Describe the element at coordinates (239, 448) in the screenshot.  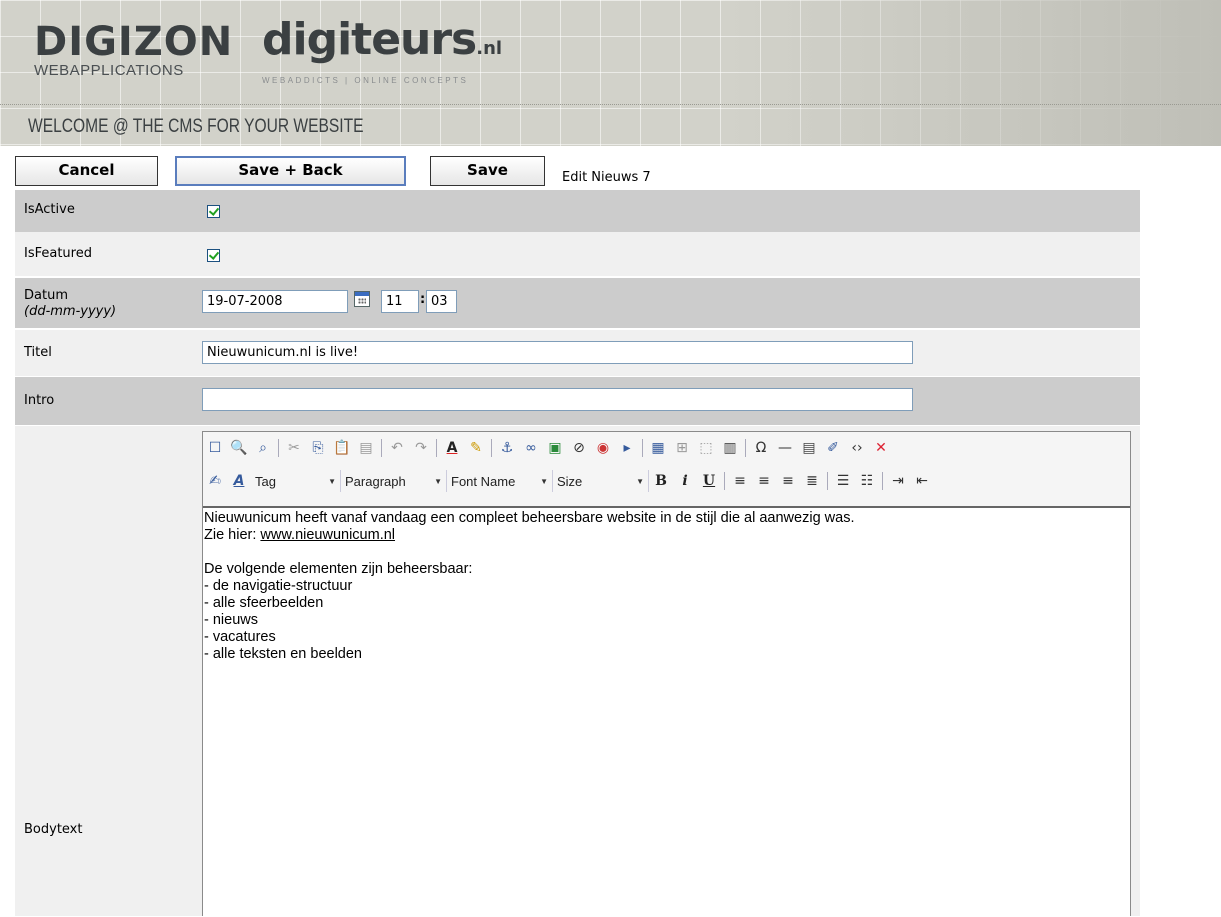
I see `zoom-icon: 🔍` at that location.